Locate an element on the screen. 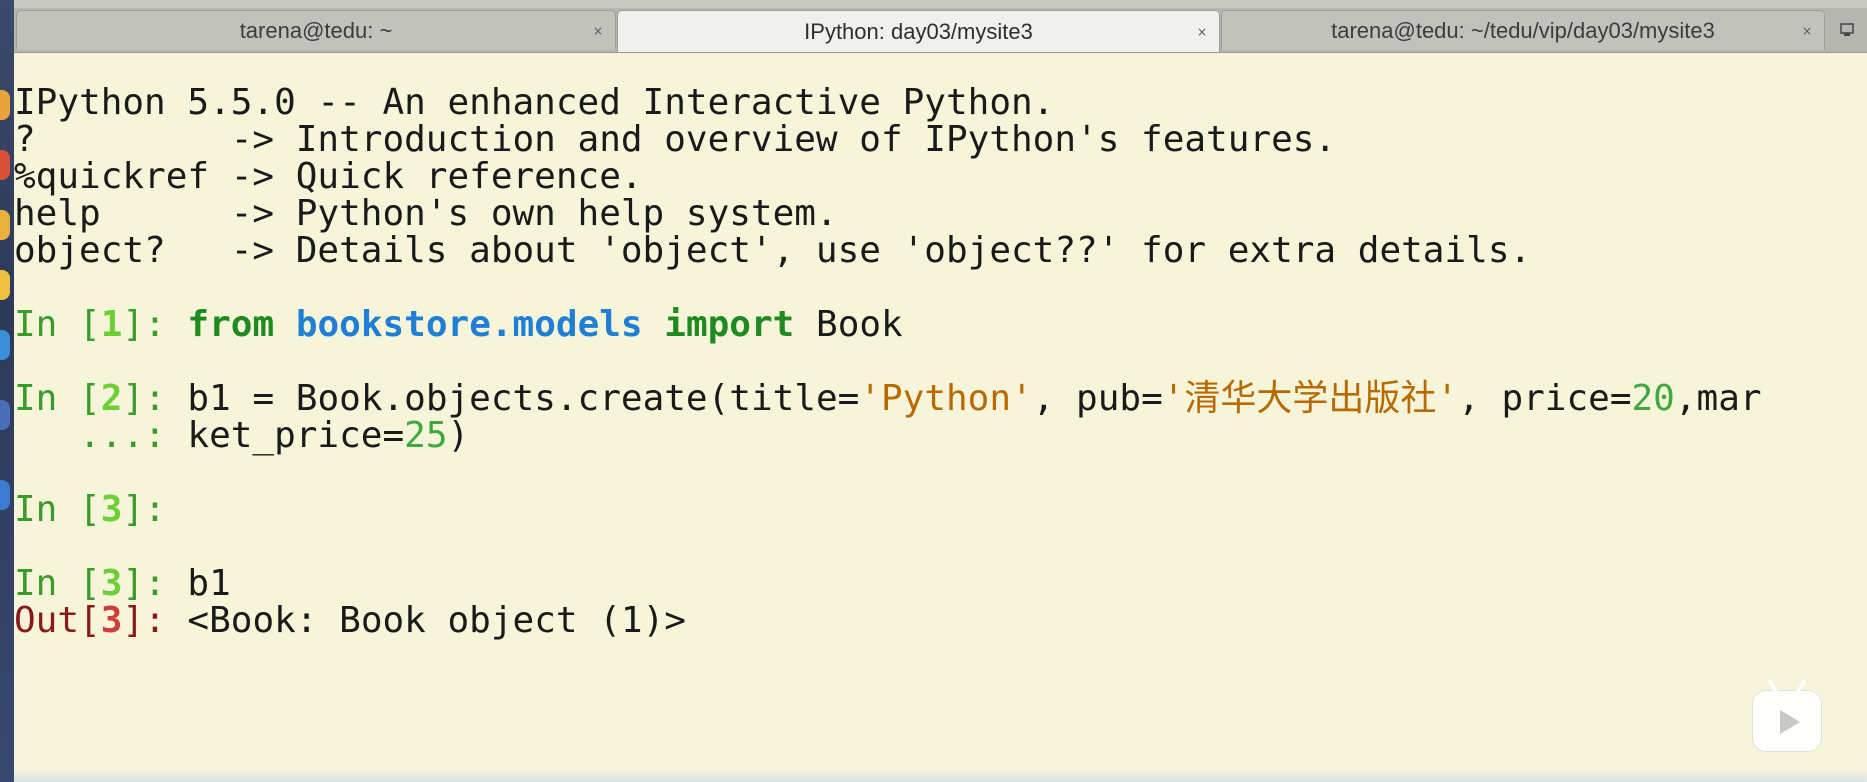 The image size is (1867, 782). launcher-strip is located at coordinates (7, 391).